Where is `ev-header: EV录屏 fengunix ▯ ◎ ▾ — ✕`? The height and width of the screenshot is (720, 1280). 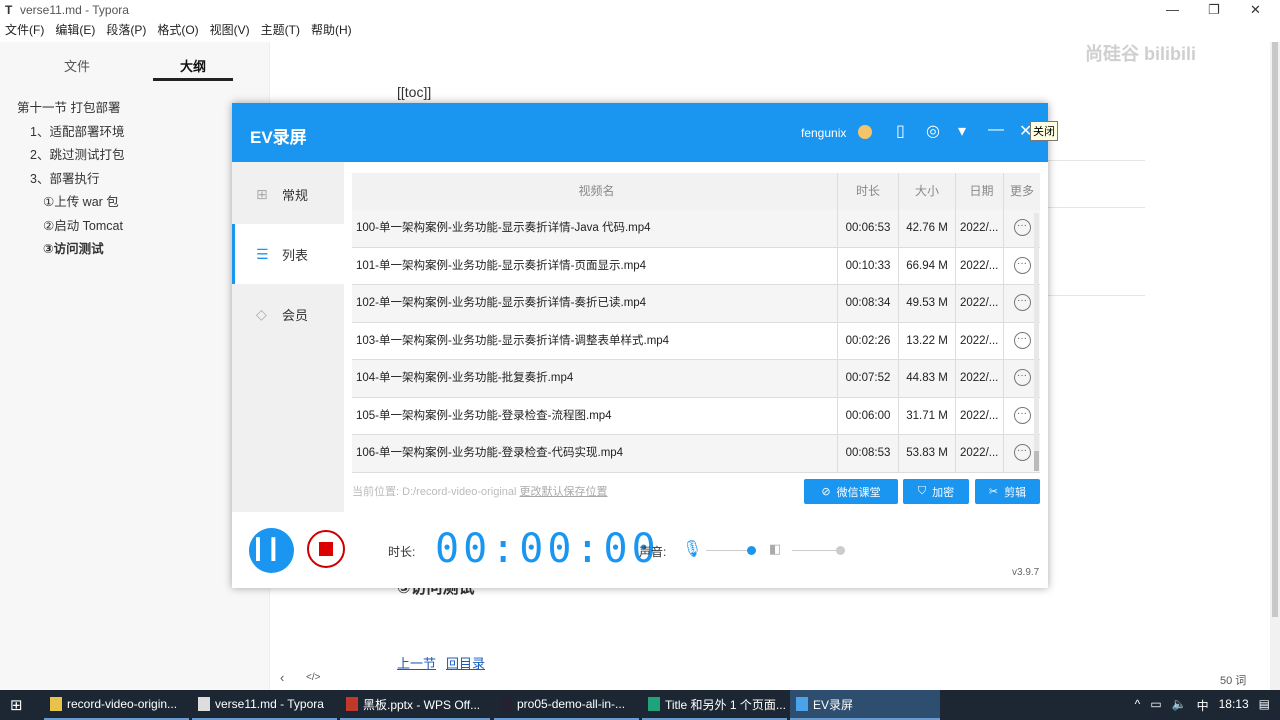 ev-header: EV录屏 fengunix ▯ ◎ ▾ — ✕ is located at coordinates (640, 132).